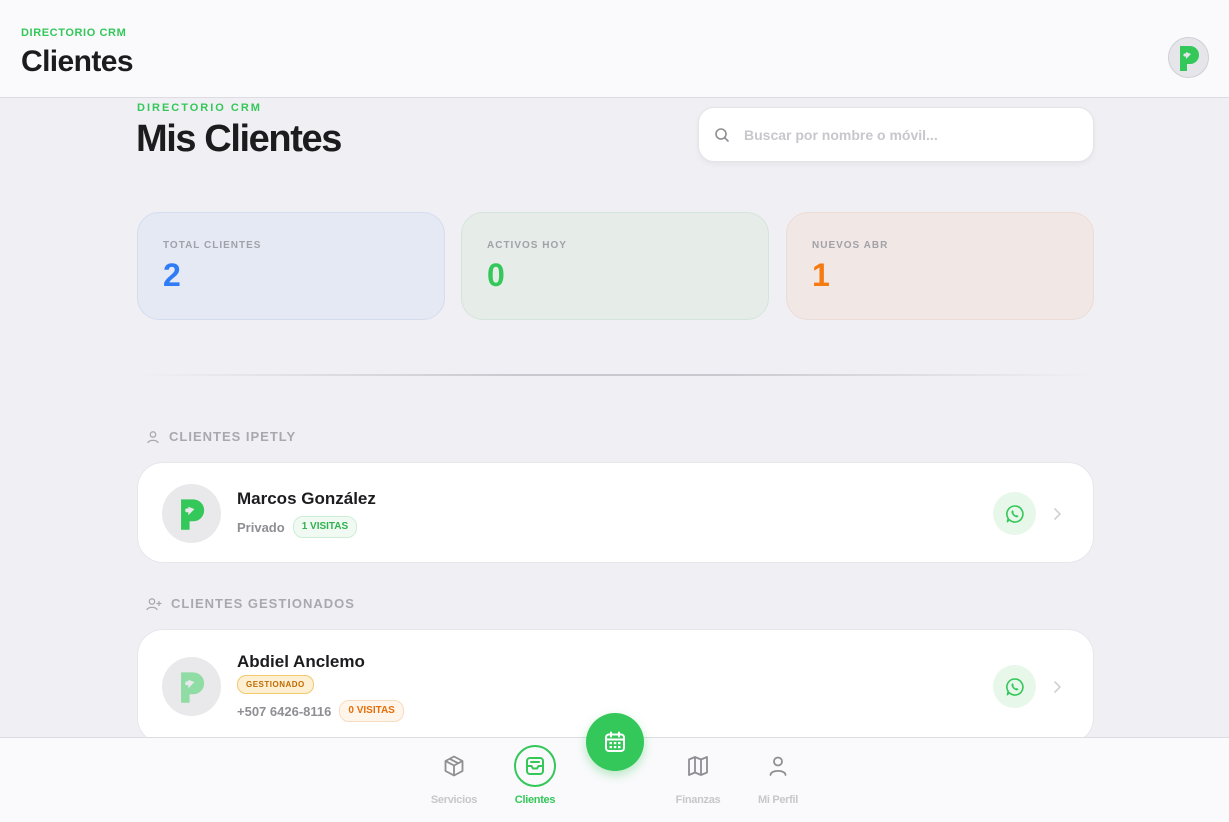 The width and height of the screenshot is (1229, 822). I want to click on box-icon, so click(454, 766).